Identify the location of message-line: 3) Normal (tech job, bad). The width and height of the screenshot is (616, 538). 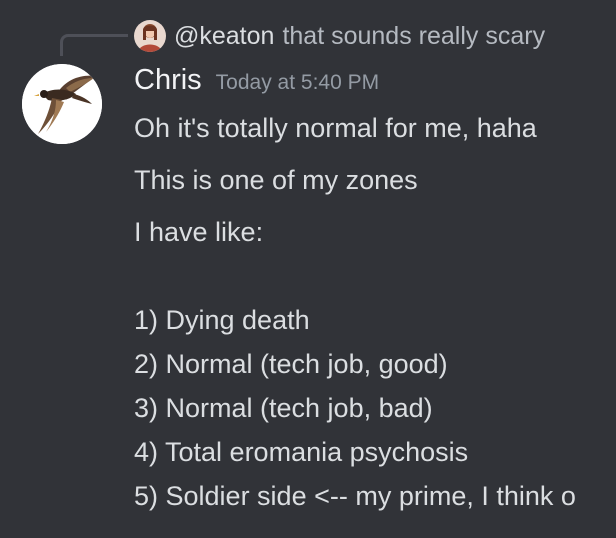
(283, 408).